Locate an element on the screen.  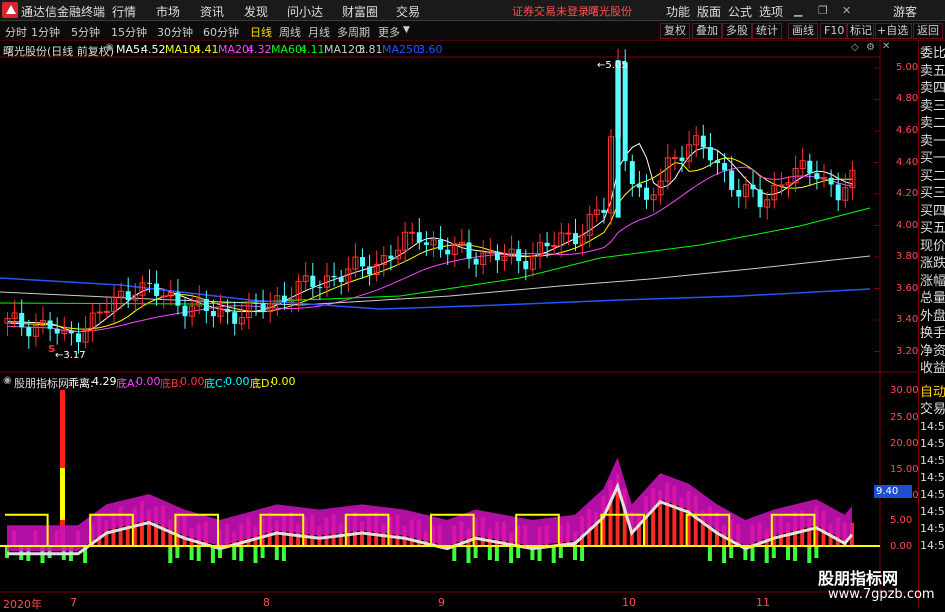
quote-field-label: 卖一 is located at coordinates (932, 141).